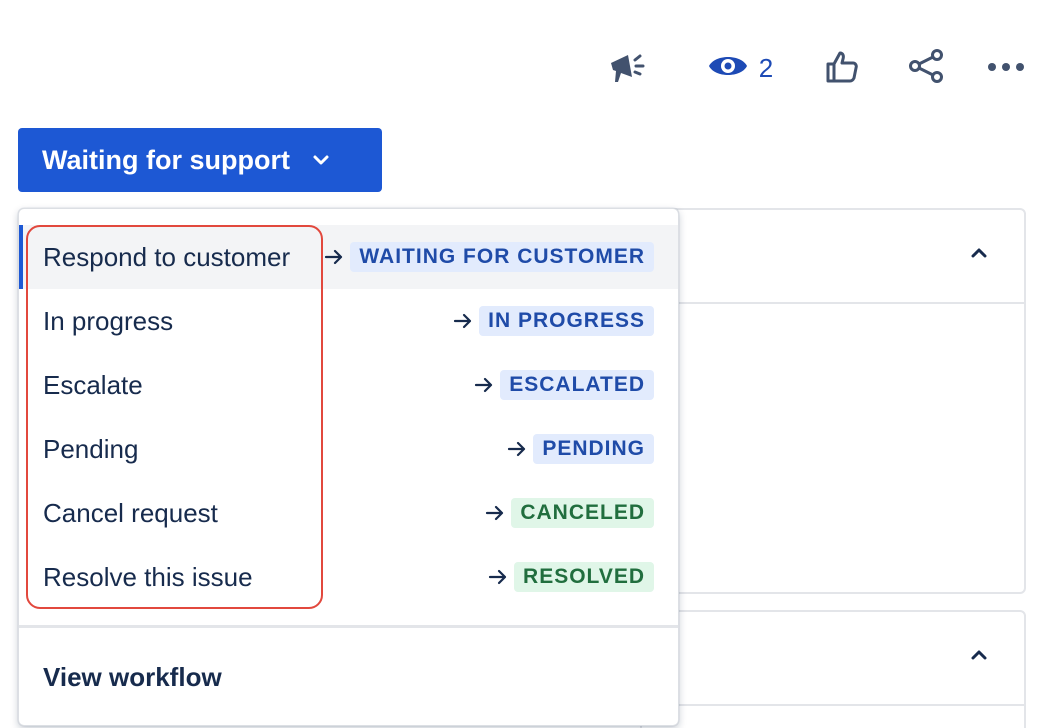  What do you see at coordinates (348, 626) in the screenshot?
I see `dropdown-divider` at bounding box center [348, 626].